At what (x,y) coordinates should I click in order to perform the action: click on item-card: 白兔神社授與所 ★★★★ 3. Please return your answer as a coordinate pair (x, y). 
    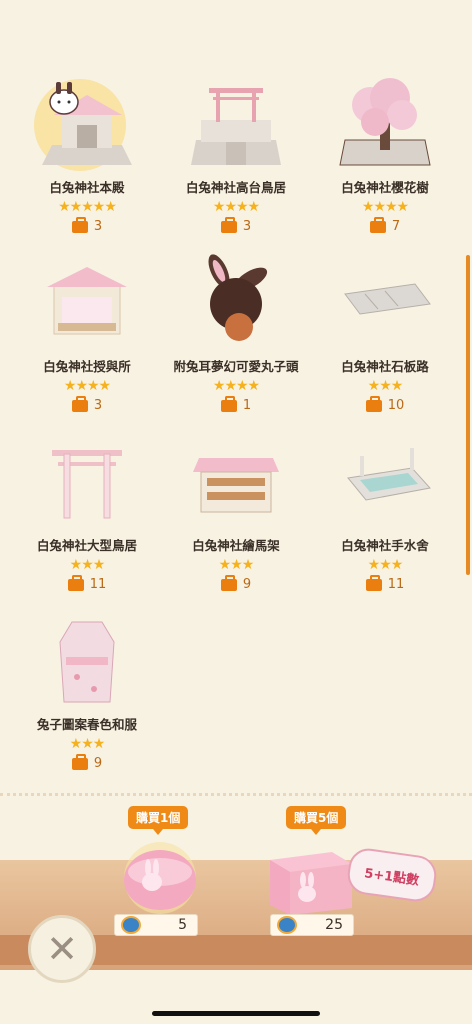
    Looking at the image, I should click on (87, 332).